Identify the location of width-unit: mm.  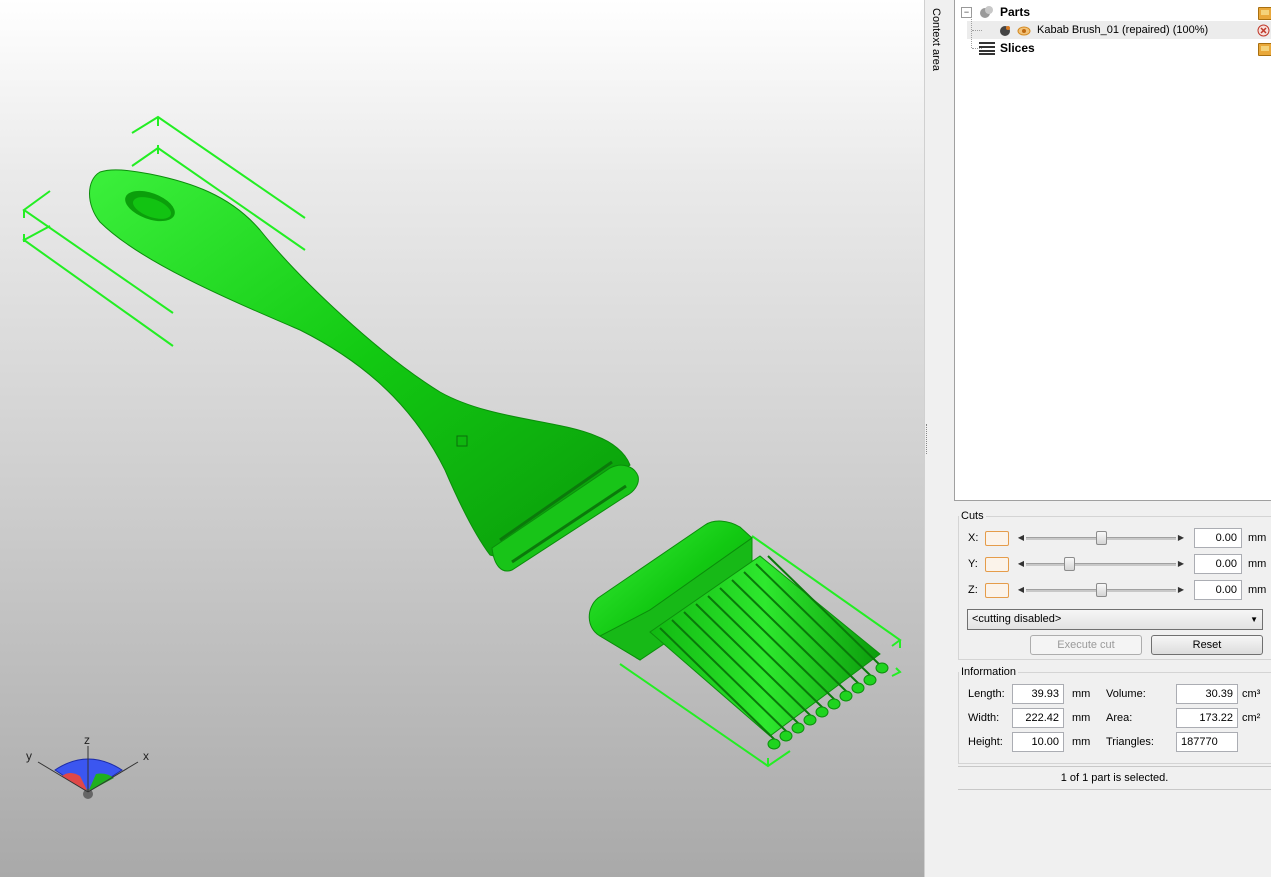
(1081, 718).